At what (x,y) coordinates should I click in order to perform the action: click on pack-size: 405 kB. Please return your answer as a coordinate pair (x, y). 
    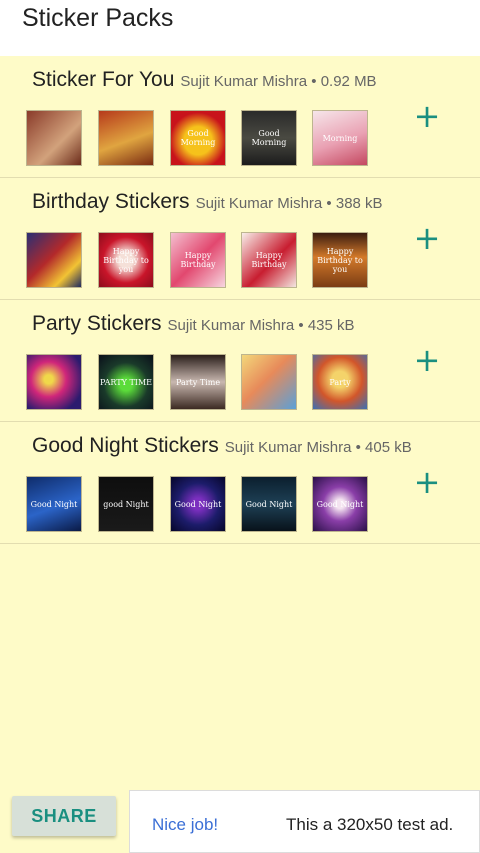
    Looking at the image, I should click on (388, 447).